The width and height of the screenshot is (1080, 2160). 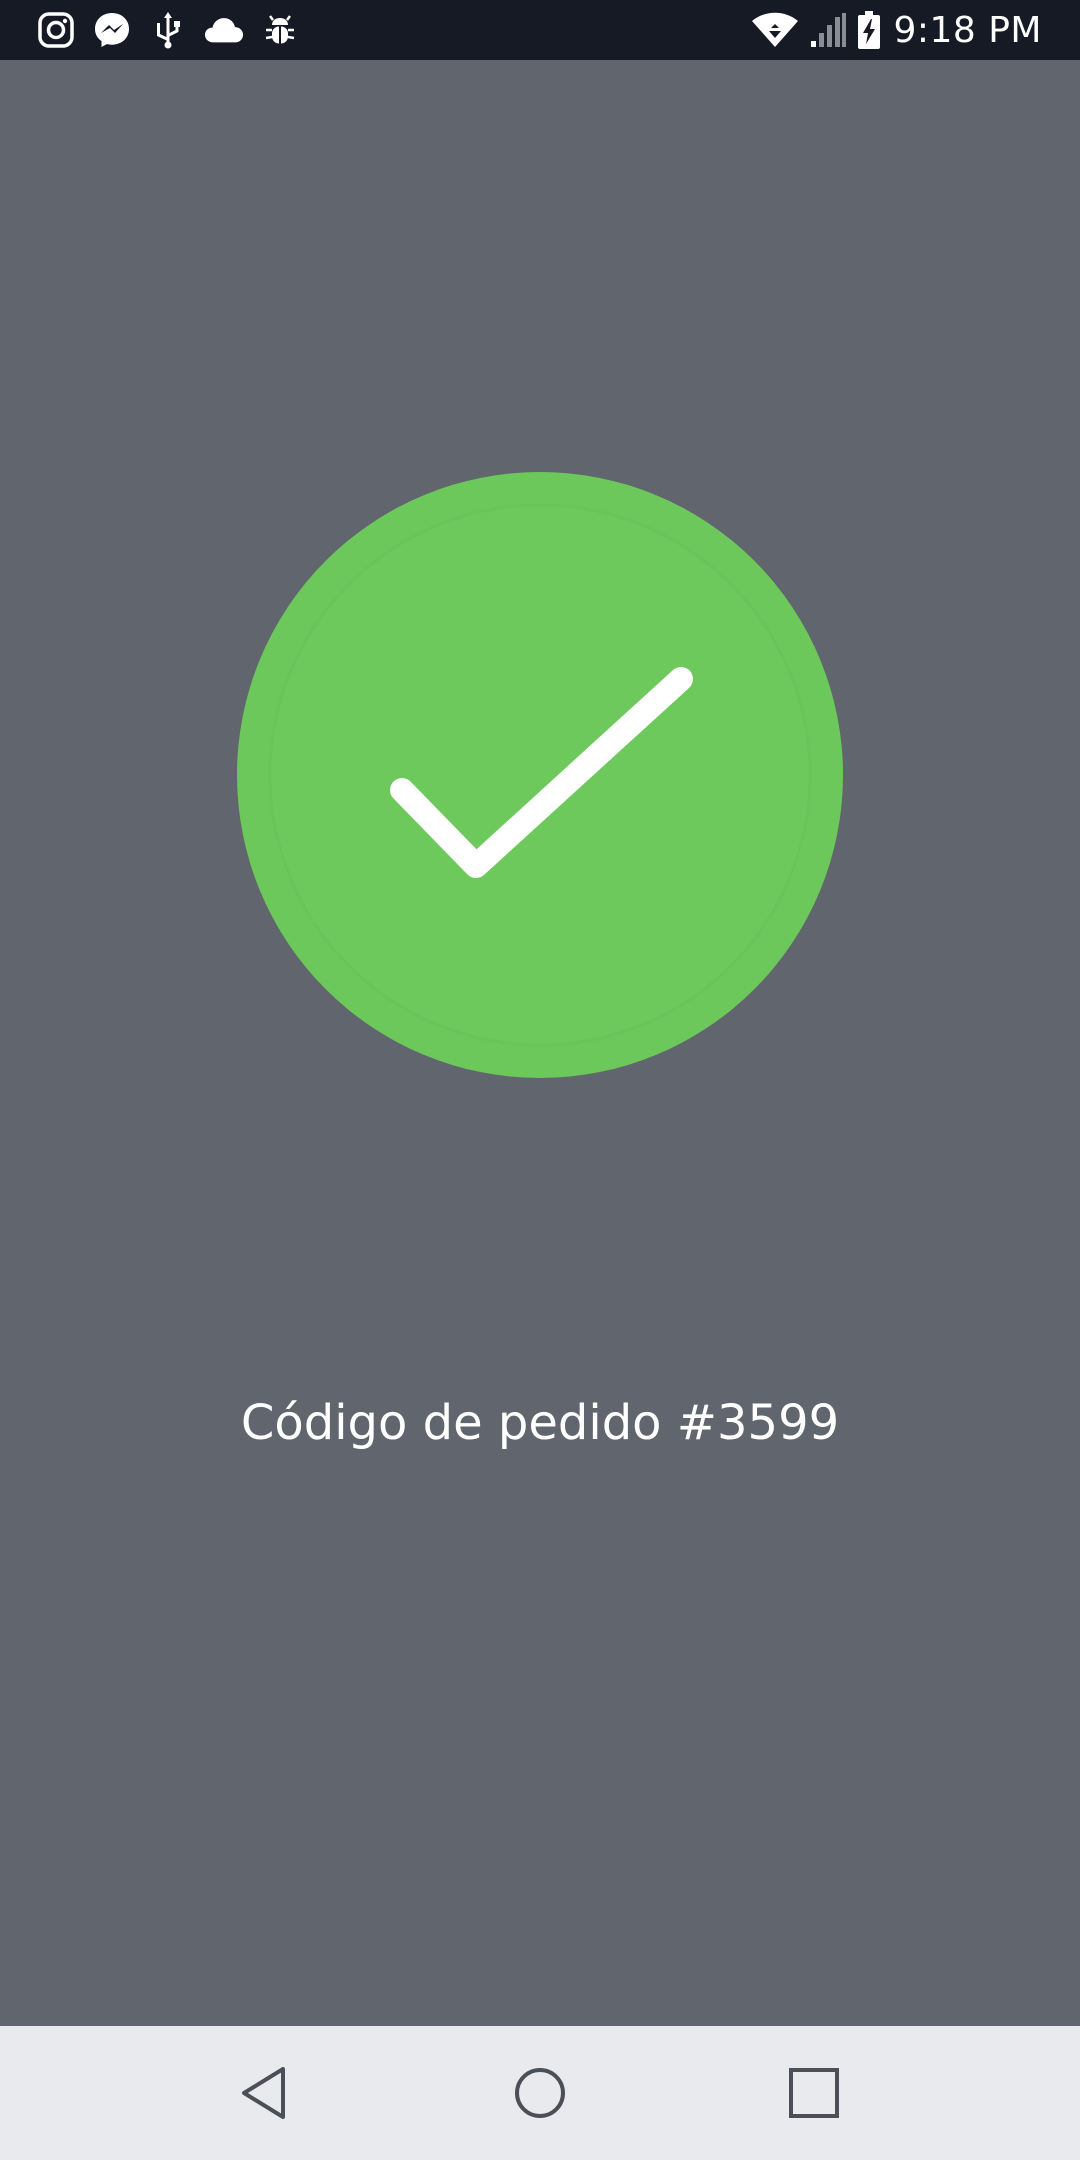 I want to click on status-bar: 9:18 PM, so click(x=540, y=30).